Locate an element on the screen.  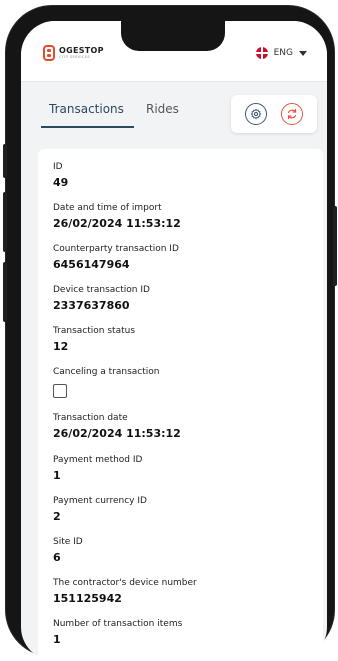
field-transaction-date: Transaction date 26/02/2024 11:53:12 is located at coordinates (117, 426).